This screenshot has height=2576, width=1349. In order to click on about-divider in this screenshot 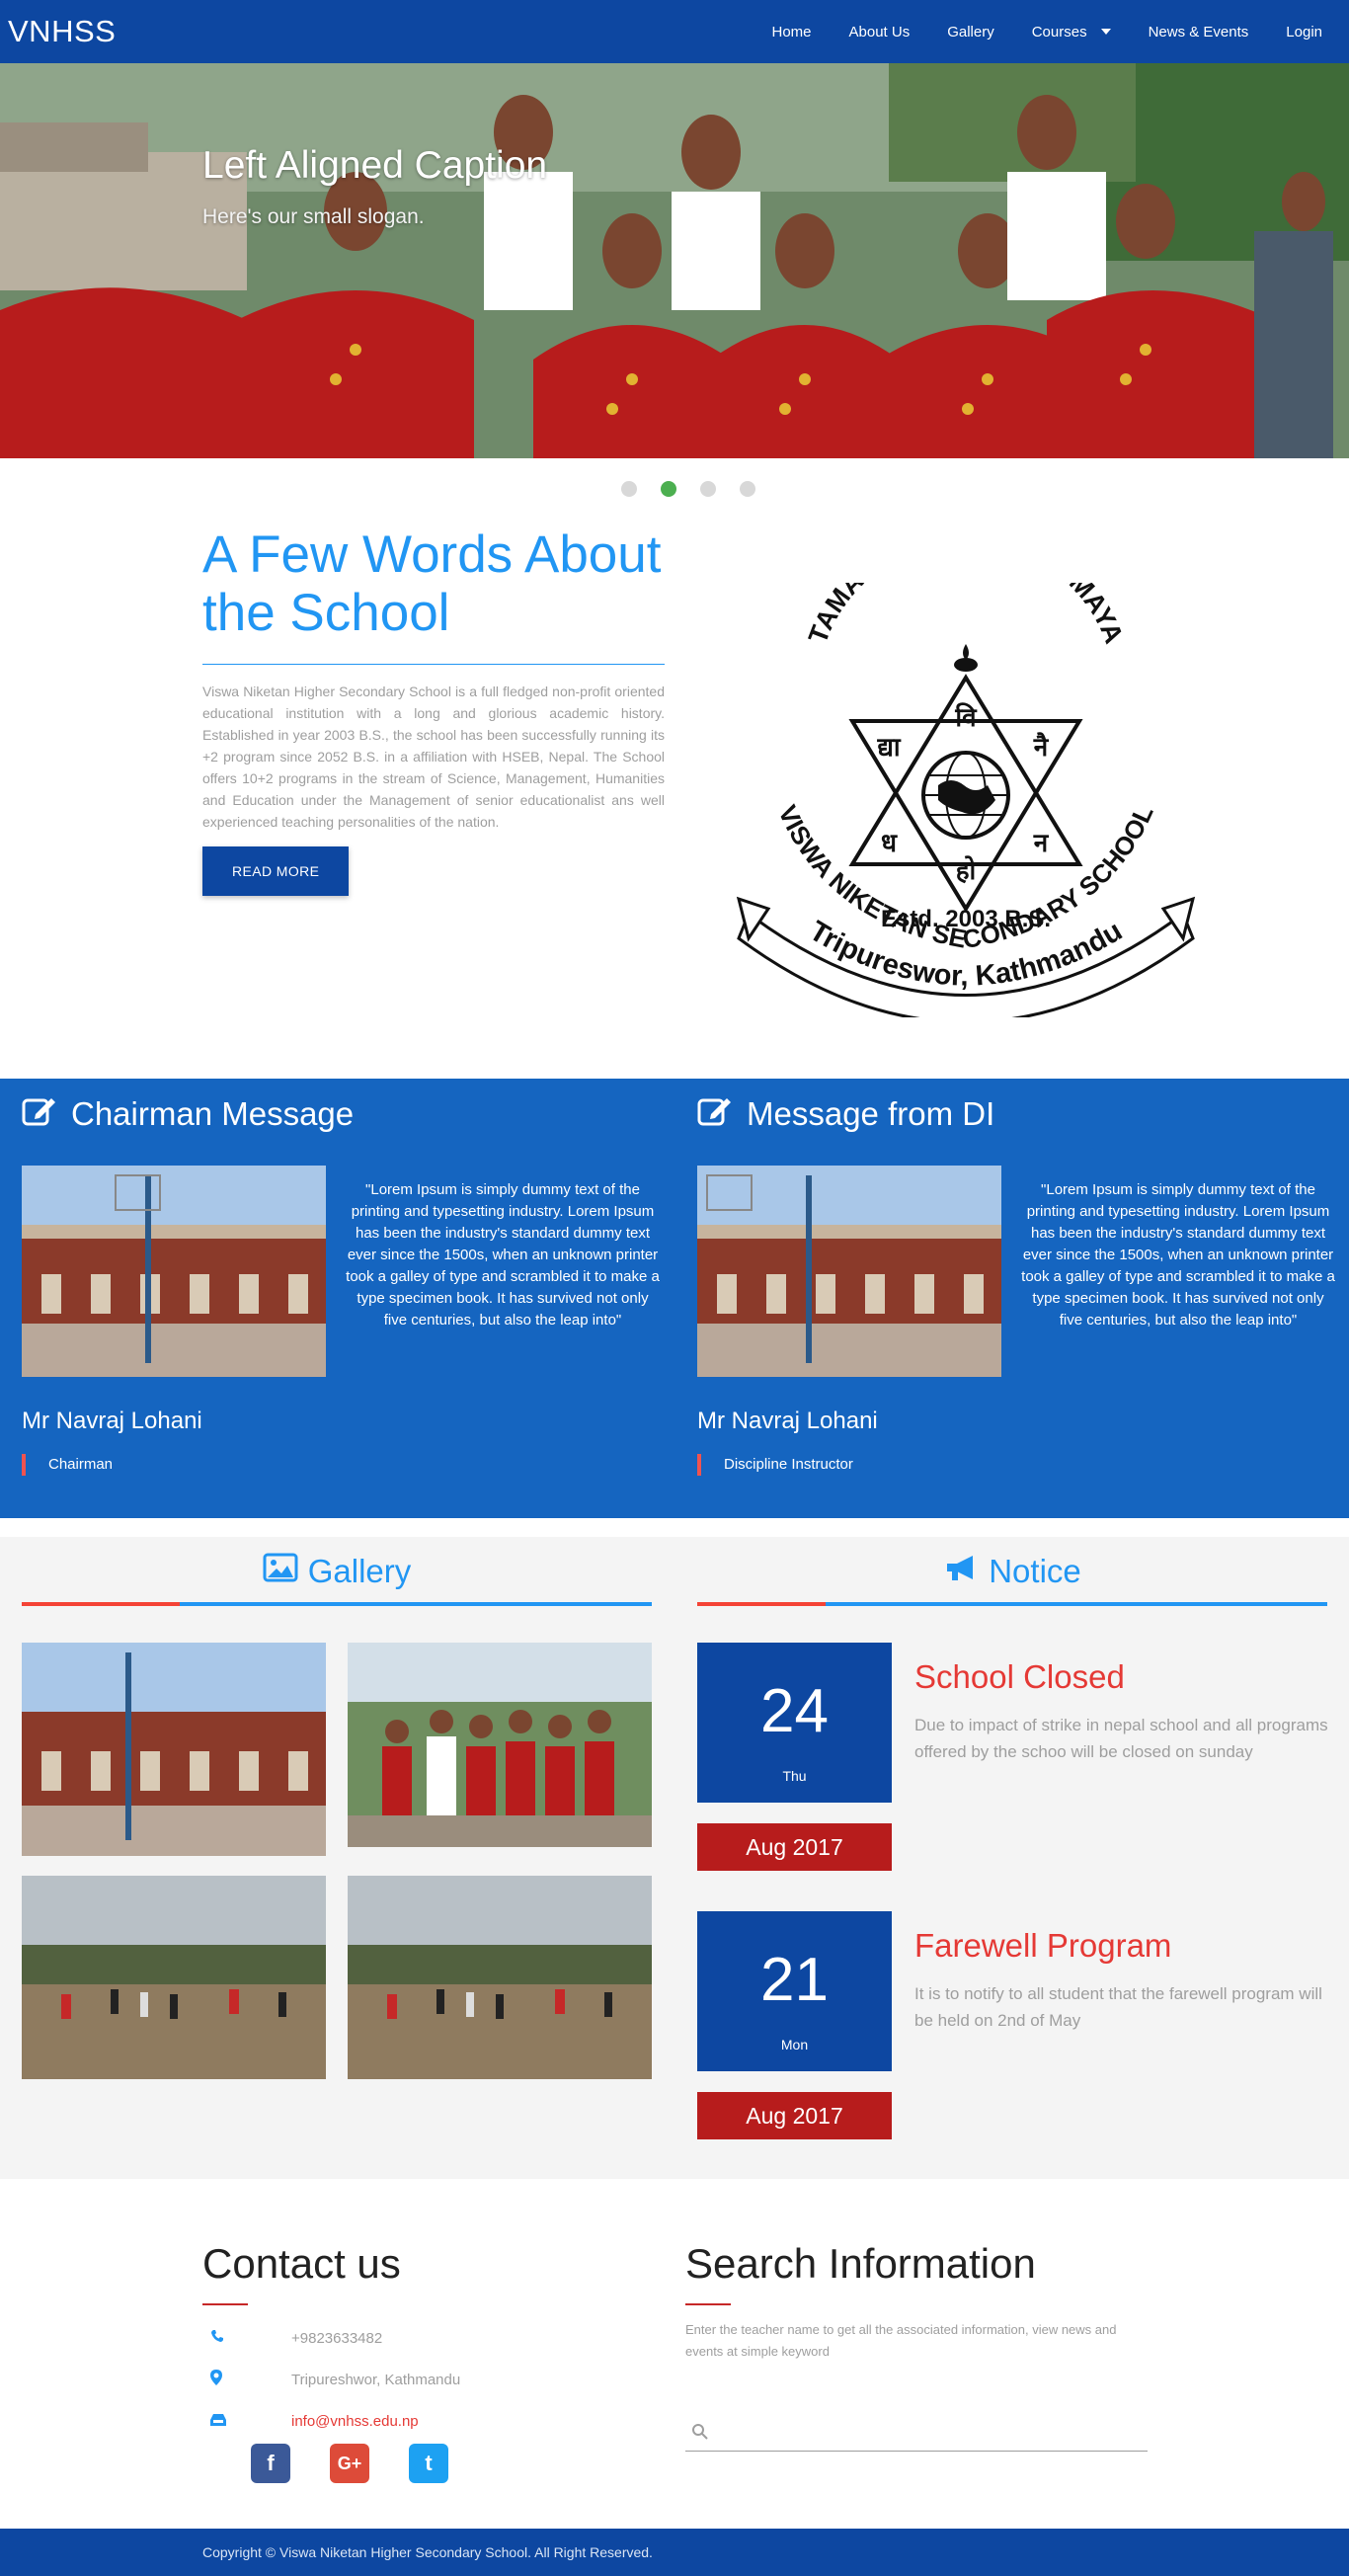, I will do `click(434, 664)`.